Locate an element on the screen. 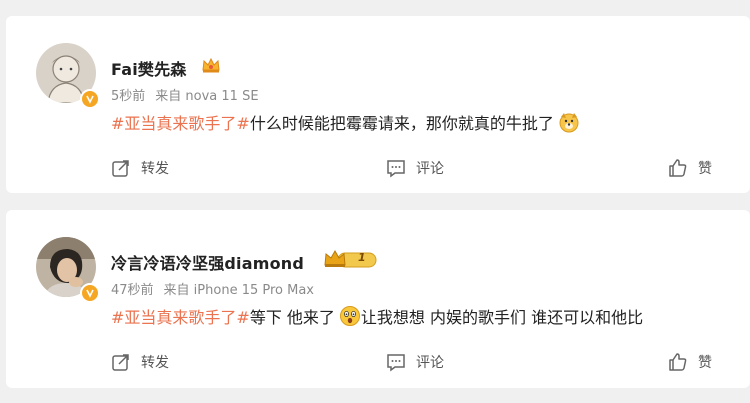 This screenshot has width=750, height=403. comment-text: #亚当真来歌手了# 等下 他来了 让我想想 内娱的歌手们 谁还可以和他比 is located at coordinates (377, 316).